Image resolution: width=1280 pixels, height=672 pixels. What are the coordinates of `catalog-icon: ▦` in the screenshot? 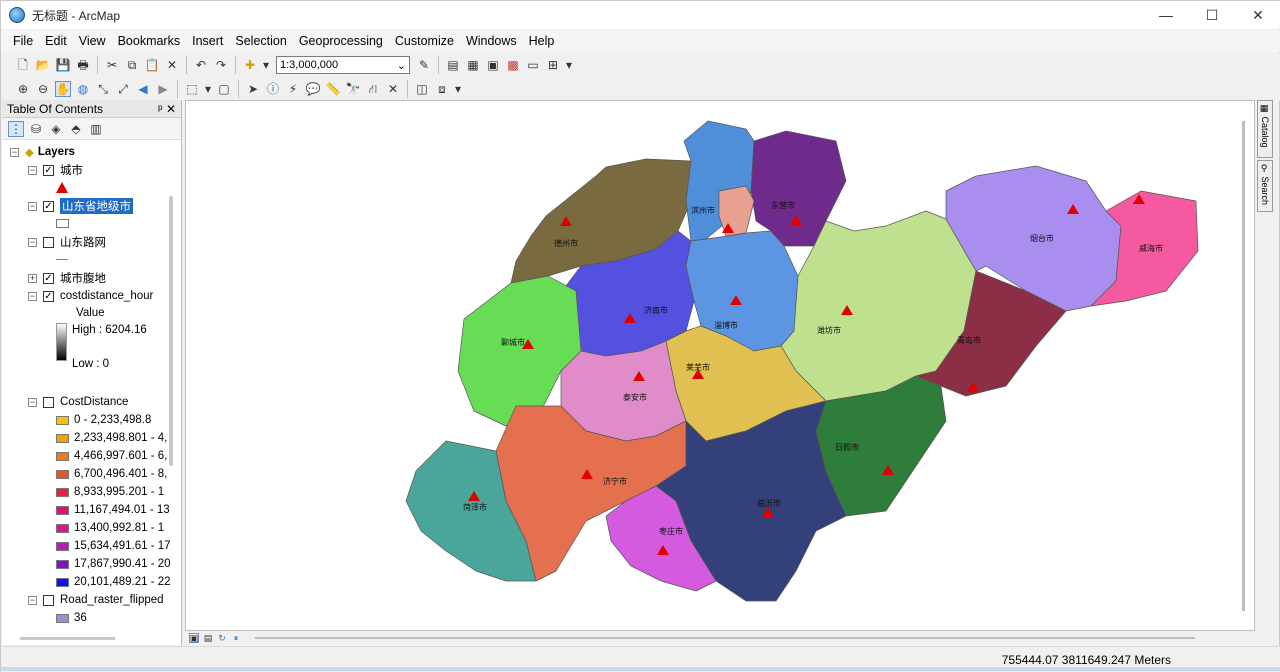 It's located at (473, 65).